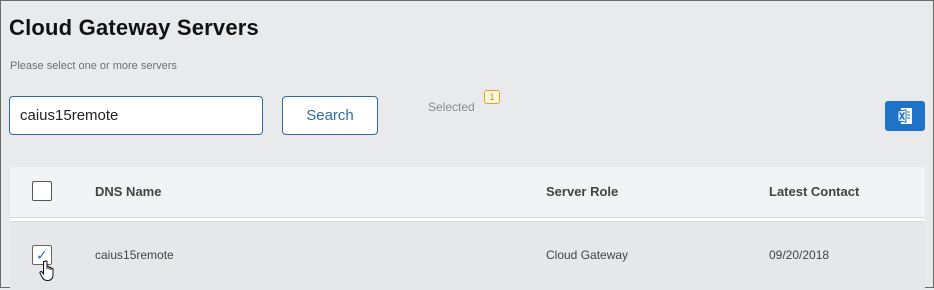 The height and width of the screenshot is (290, 934). Describe the element at coordinates (134, 255) in the screenshot. I see `cell-dns-name: caius15remote` at that location.